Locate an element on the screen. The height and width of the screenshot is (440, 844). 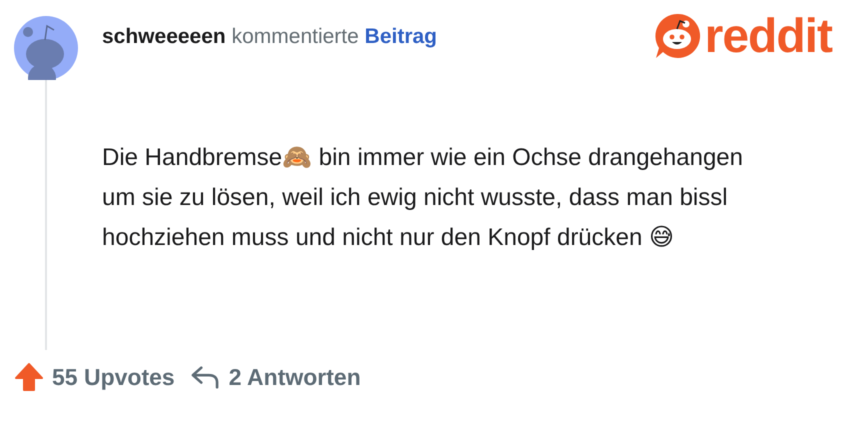
username: schweeeeen is located at coordinates (164, 36).